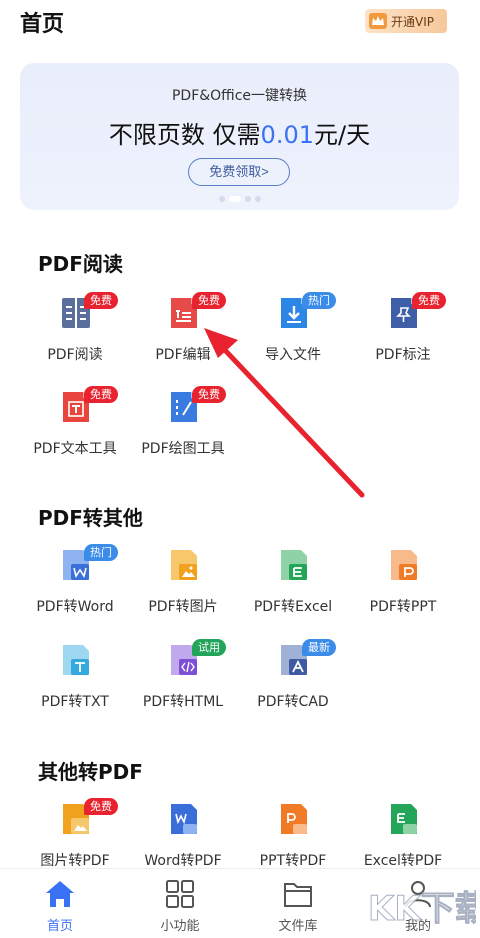 This screenshot has height=938, width=480. Describe the element at coordinates (184, 135) in the screenshot. I see `banner-main-prefix: 不限页数 仅需` at that location.